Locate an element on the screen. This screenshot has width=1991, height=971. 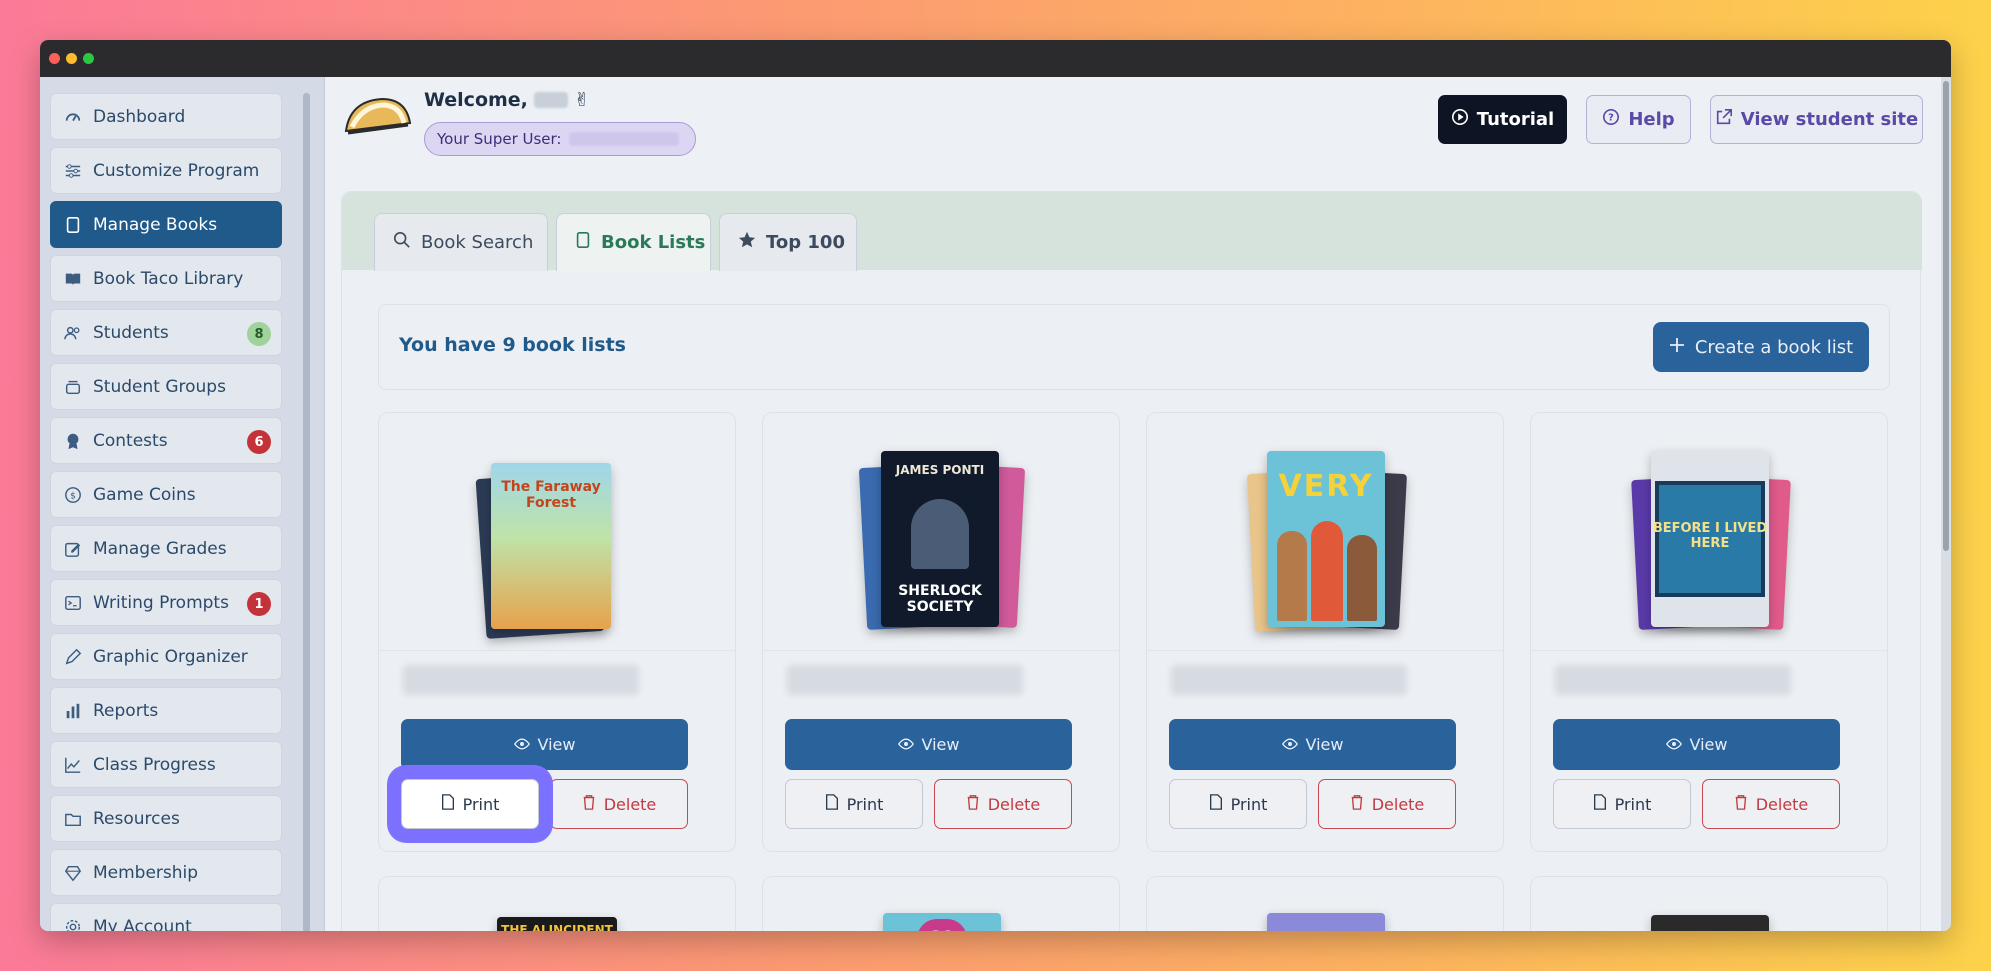
sidebar-item-label: Dashboard is located at coordinates (139, 116).